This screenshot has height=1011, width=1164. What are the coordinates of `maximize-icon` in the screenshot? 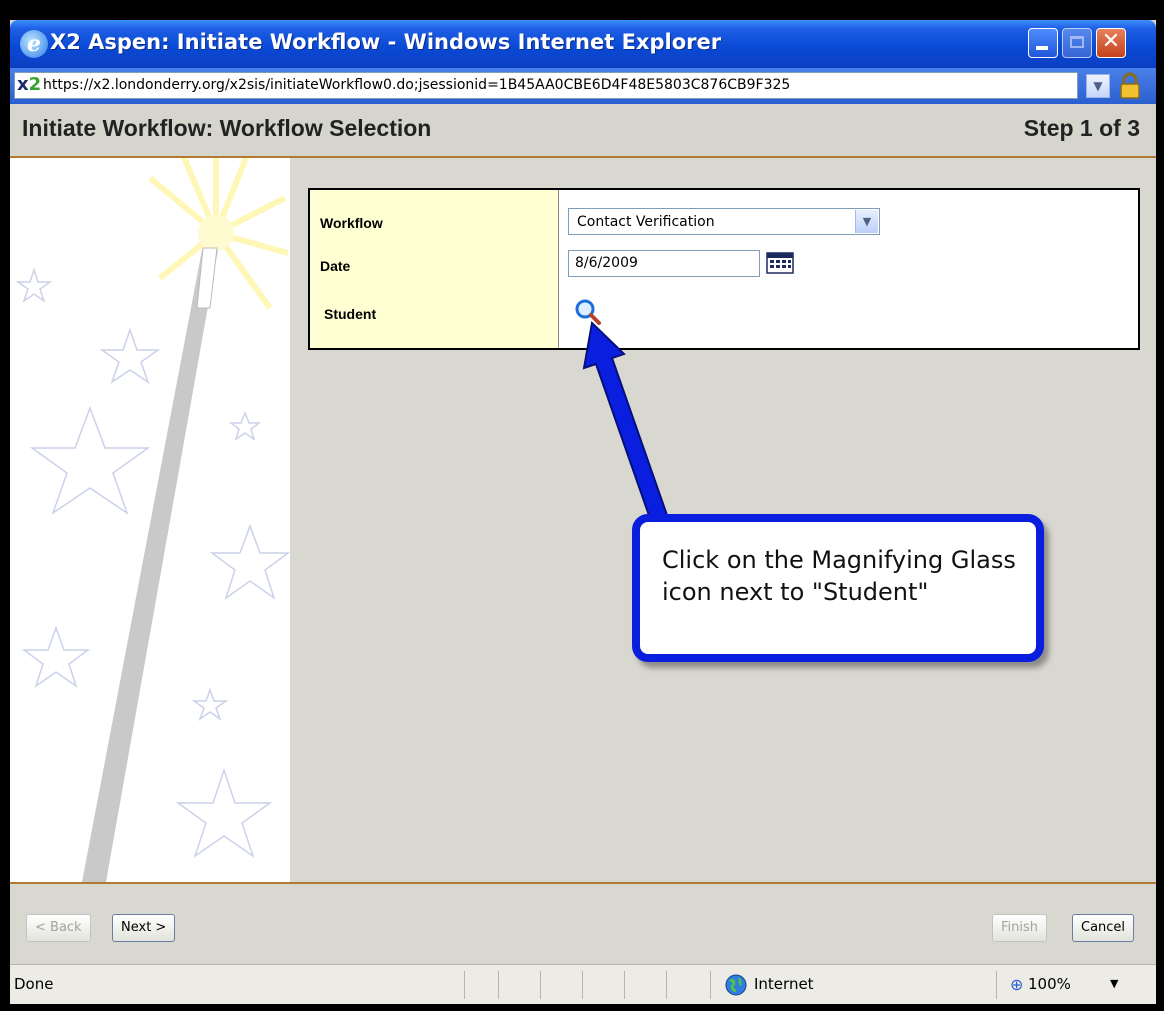 It's located at (1077, 42).